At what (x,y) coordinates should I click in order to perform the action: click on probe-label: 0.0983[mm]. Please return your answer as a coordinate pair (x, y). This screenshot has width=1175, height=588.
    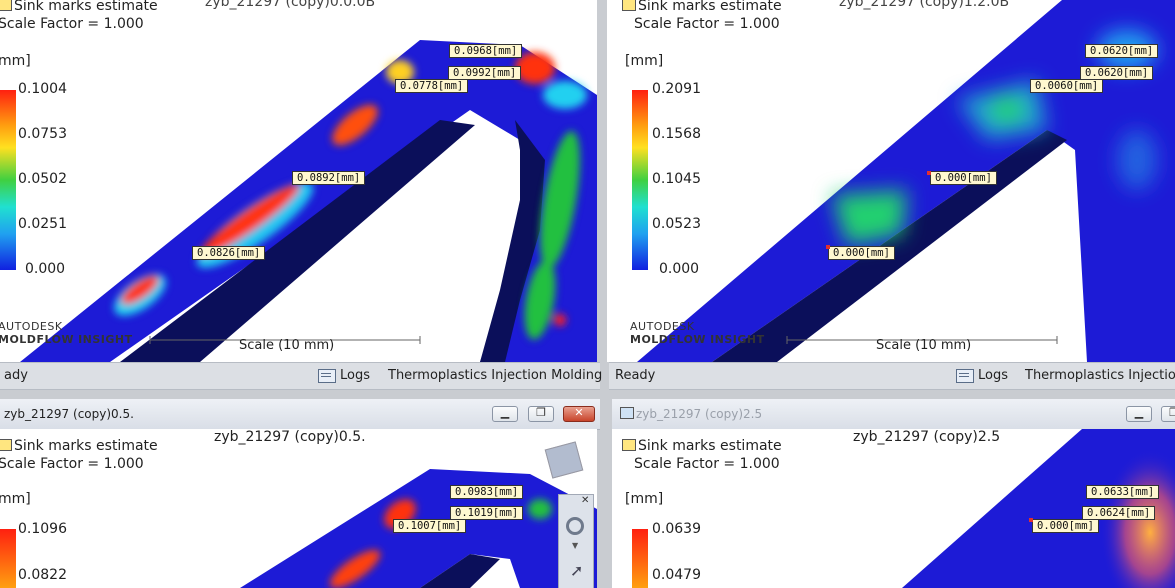
    Looking at the image, I should click on (487, 492).